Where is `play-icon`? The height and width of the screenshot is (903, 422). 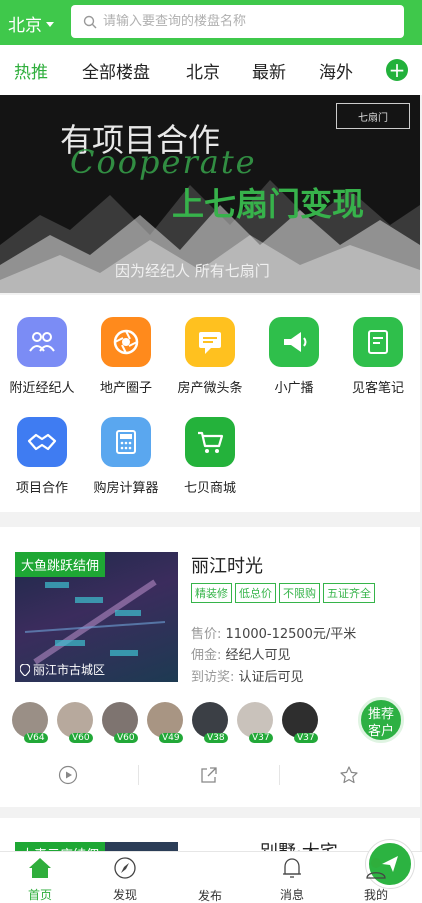
play-icon is located at coordinates (68, 775).